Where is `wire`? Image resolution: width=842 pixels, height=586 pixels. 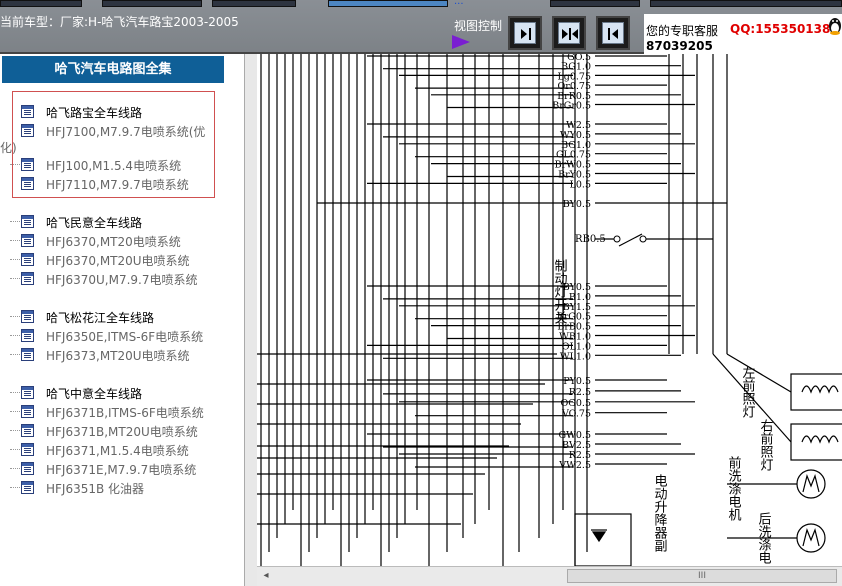 wire is located at coordinates (759, 373).